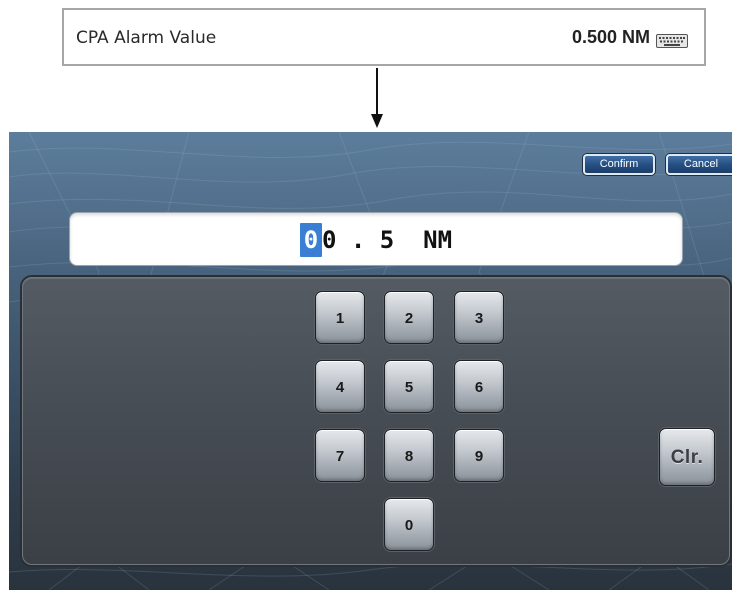 The height and width of the screenshot is (590, 732). I want to click on key-7: 7, so click(340, 455).